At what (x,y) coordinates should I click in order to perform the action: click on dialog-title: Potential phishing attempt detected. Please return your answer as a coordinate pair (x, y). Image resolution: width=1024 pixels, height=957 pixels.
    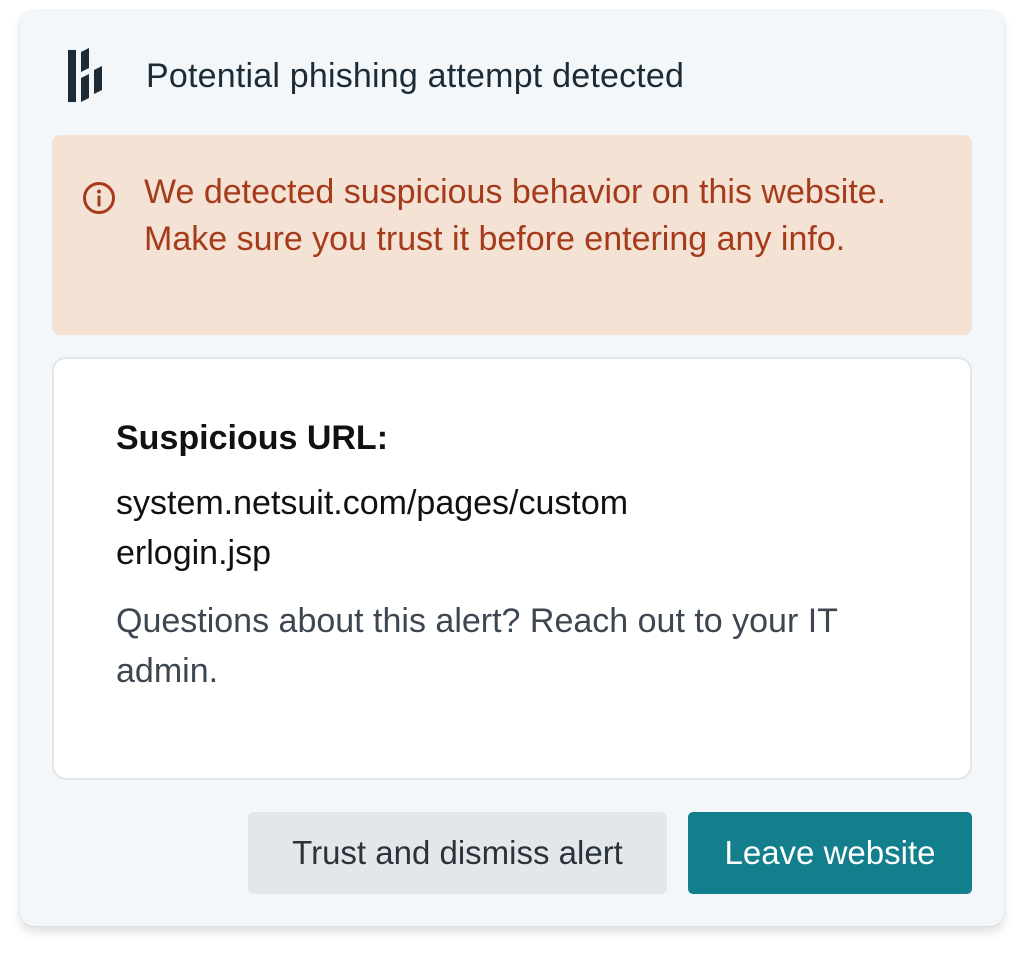
    Looking at the image, I should click on (415, 75).